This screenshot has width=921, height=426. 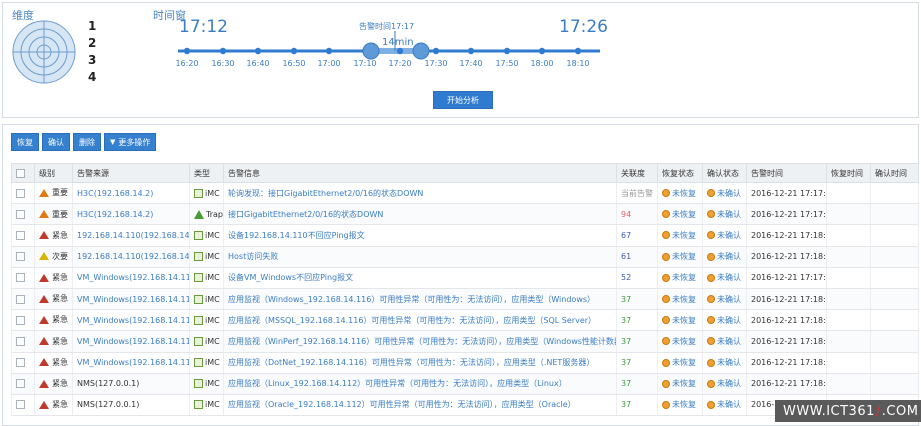 I want to click on alarm-info-link: Host访问失败, so click(x=253, y=256).